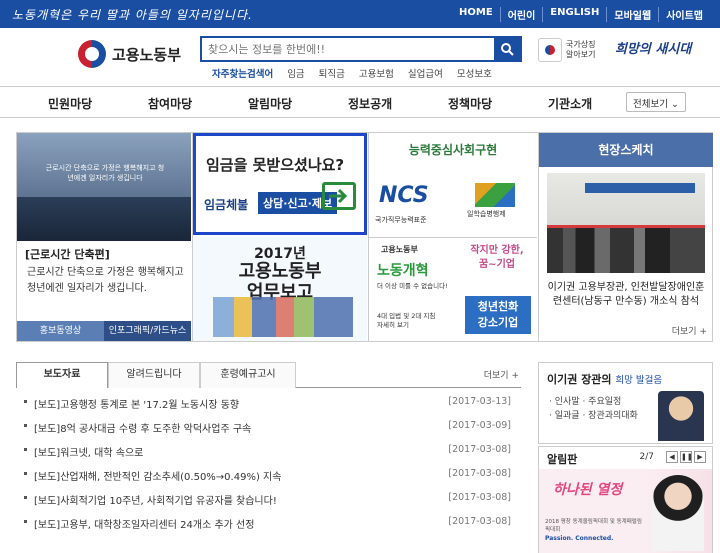 The image size is (720, 553). I want to click on emblem-text-1: 국가상징, so click(581, 44).